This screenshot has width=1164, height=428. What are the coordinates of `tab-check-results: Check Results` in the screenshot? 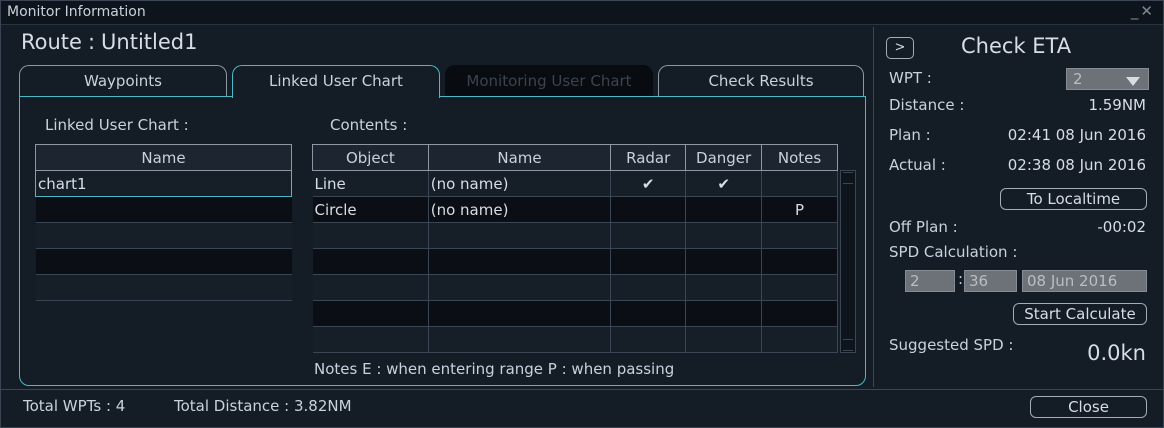 It's located at (761, 81).